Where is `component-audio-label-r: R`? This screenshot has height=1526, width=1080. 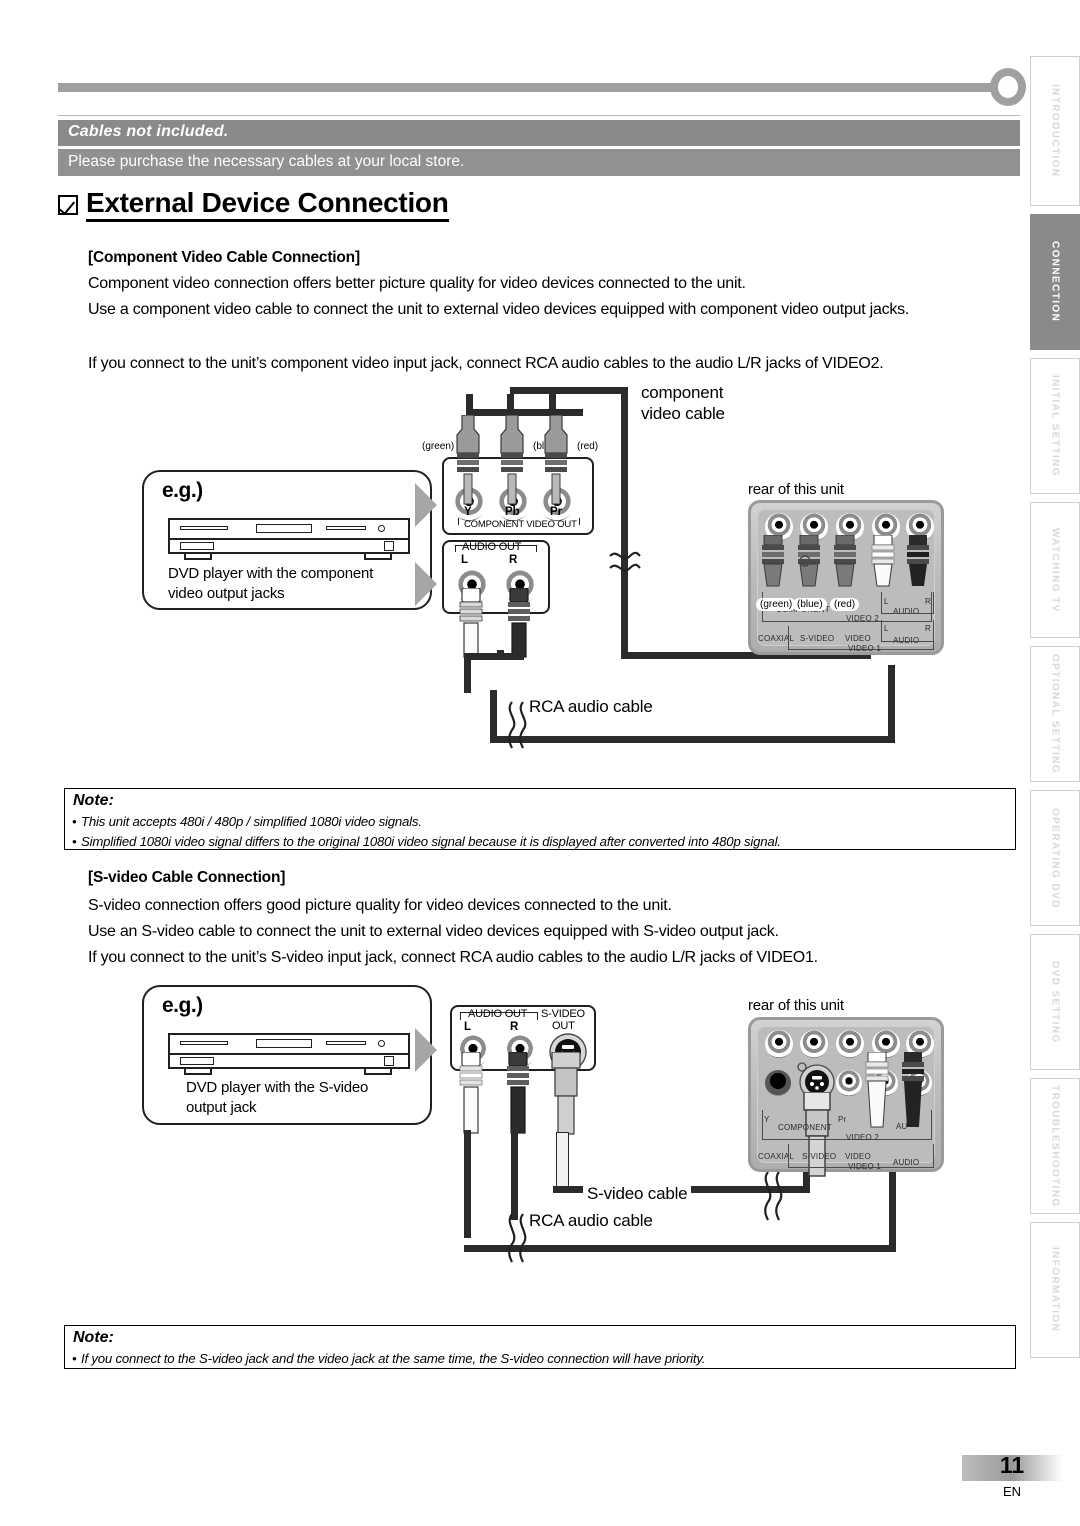 component-audio-label-r: R is located at coordinates (513, 560).